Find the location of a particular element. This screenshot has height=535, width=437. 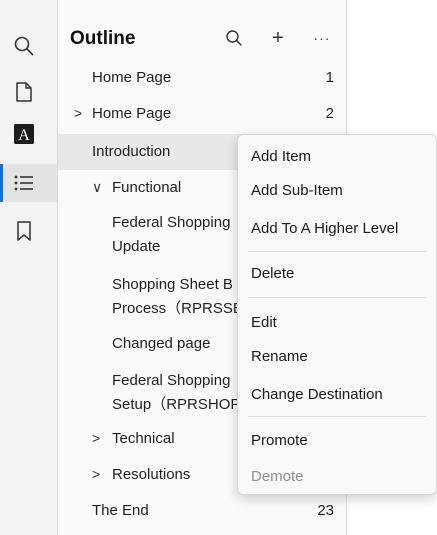

outline-item-label: Introduction is located at coordinates (131, 151).